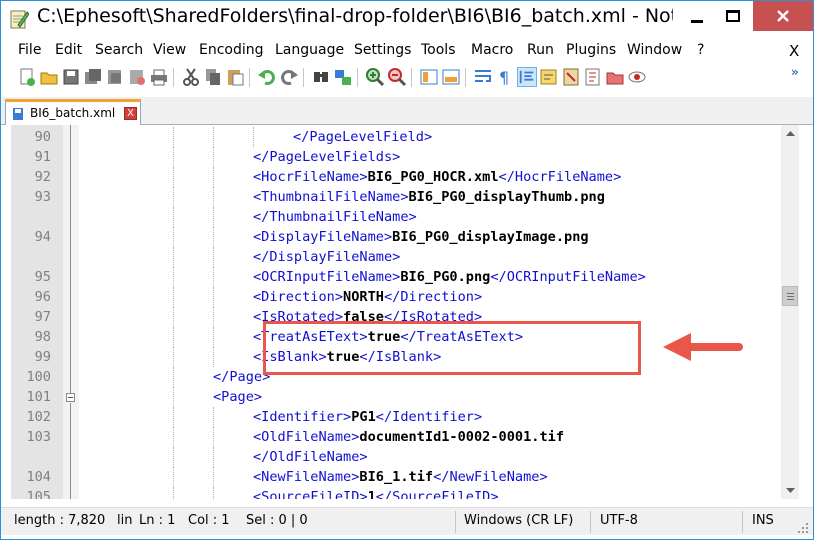 Image resolution: width=814 pixels, height=540 pixels. I want to click on show-all-characters-icon: ¶, so click(505, 77).